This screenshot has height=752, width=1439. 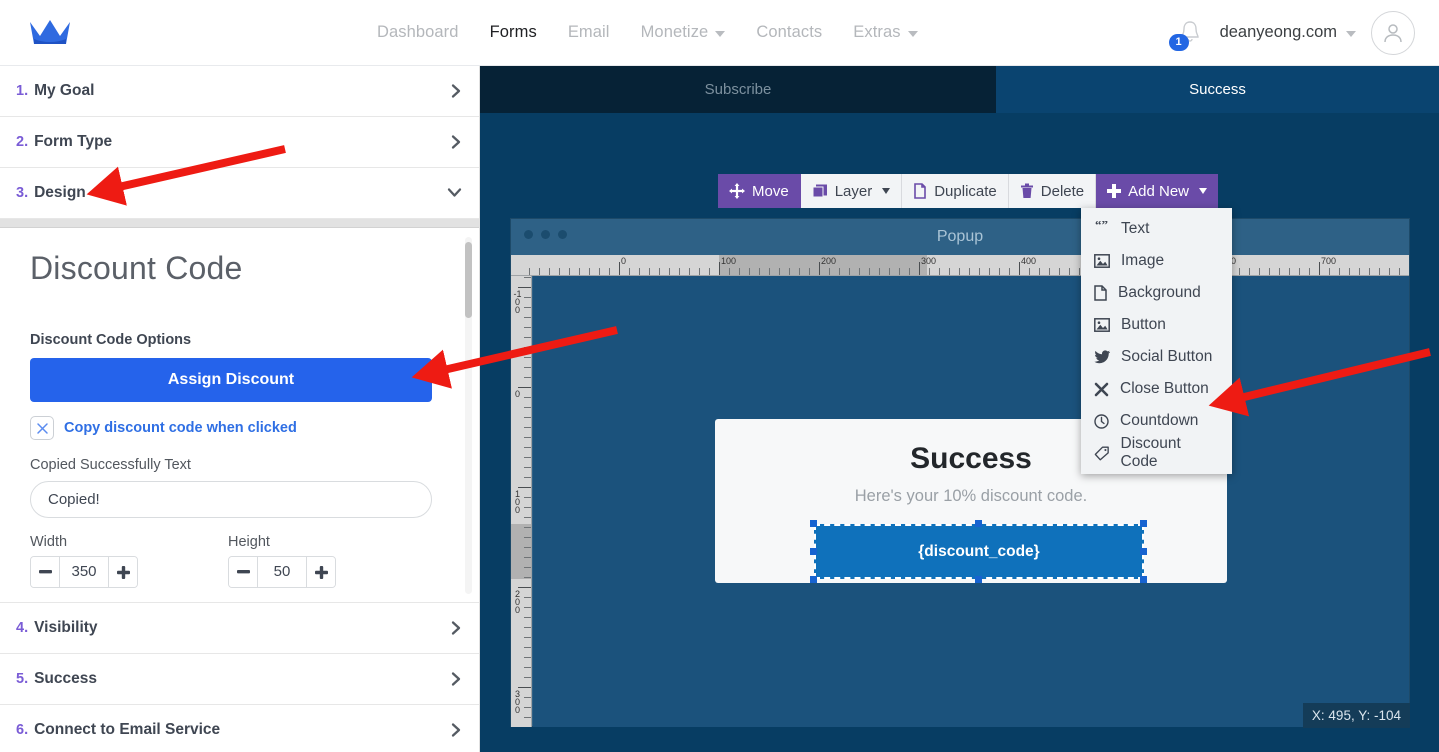 What do you see at coordinates (1156, 229) in the screenshot?
I see `menu-item-text: “” Text` at bounding box center [1156, 229].